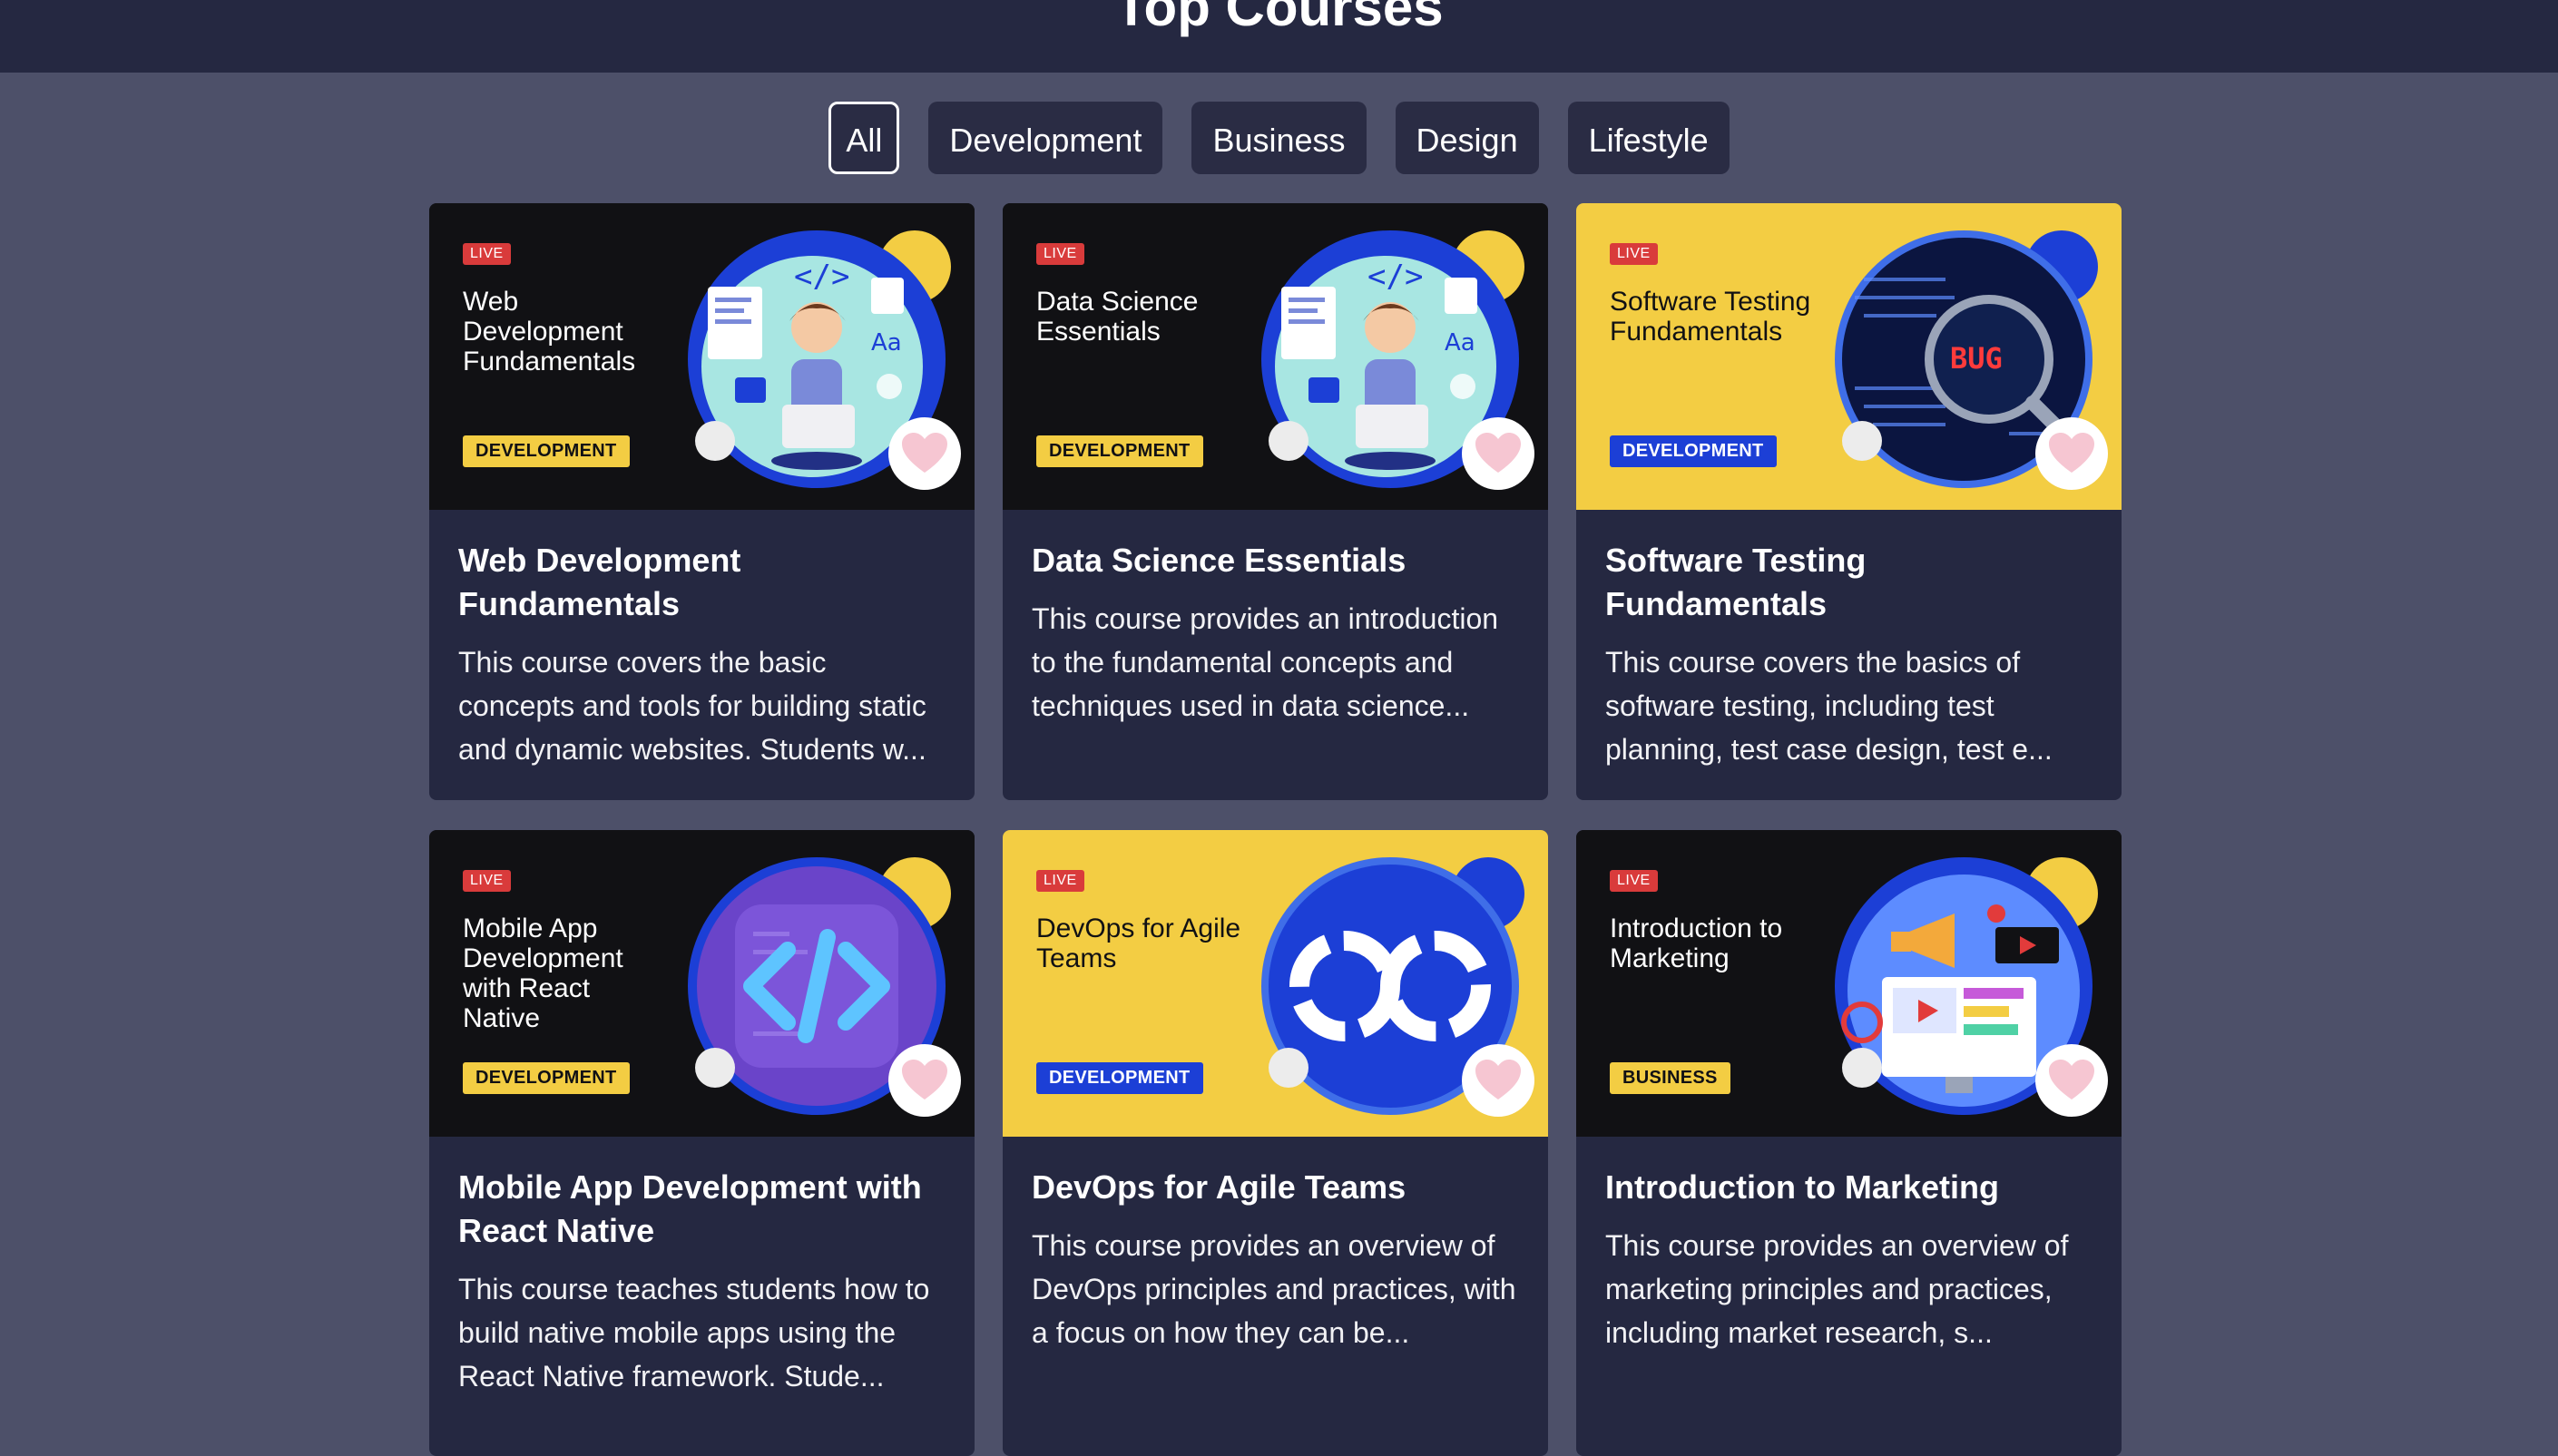 The height and width of the screenshot is (1456, 2558). Describe the element at coordinates (1849, 1143) in the screenshot. I see `course-card: LIVE Introduction to Marketing BUSINESS` at that location.